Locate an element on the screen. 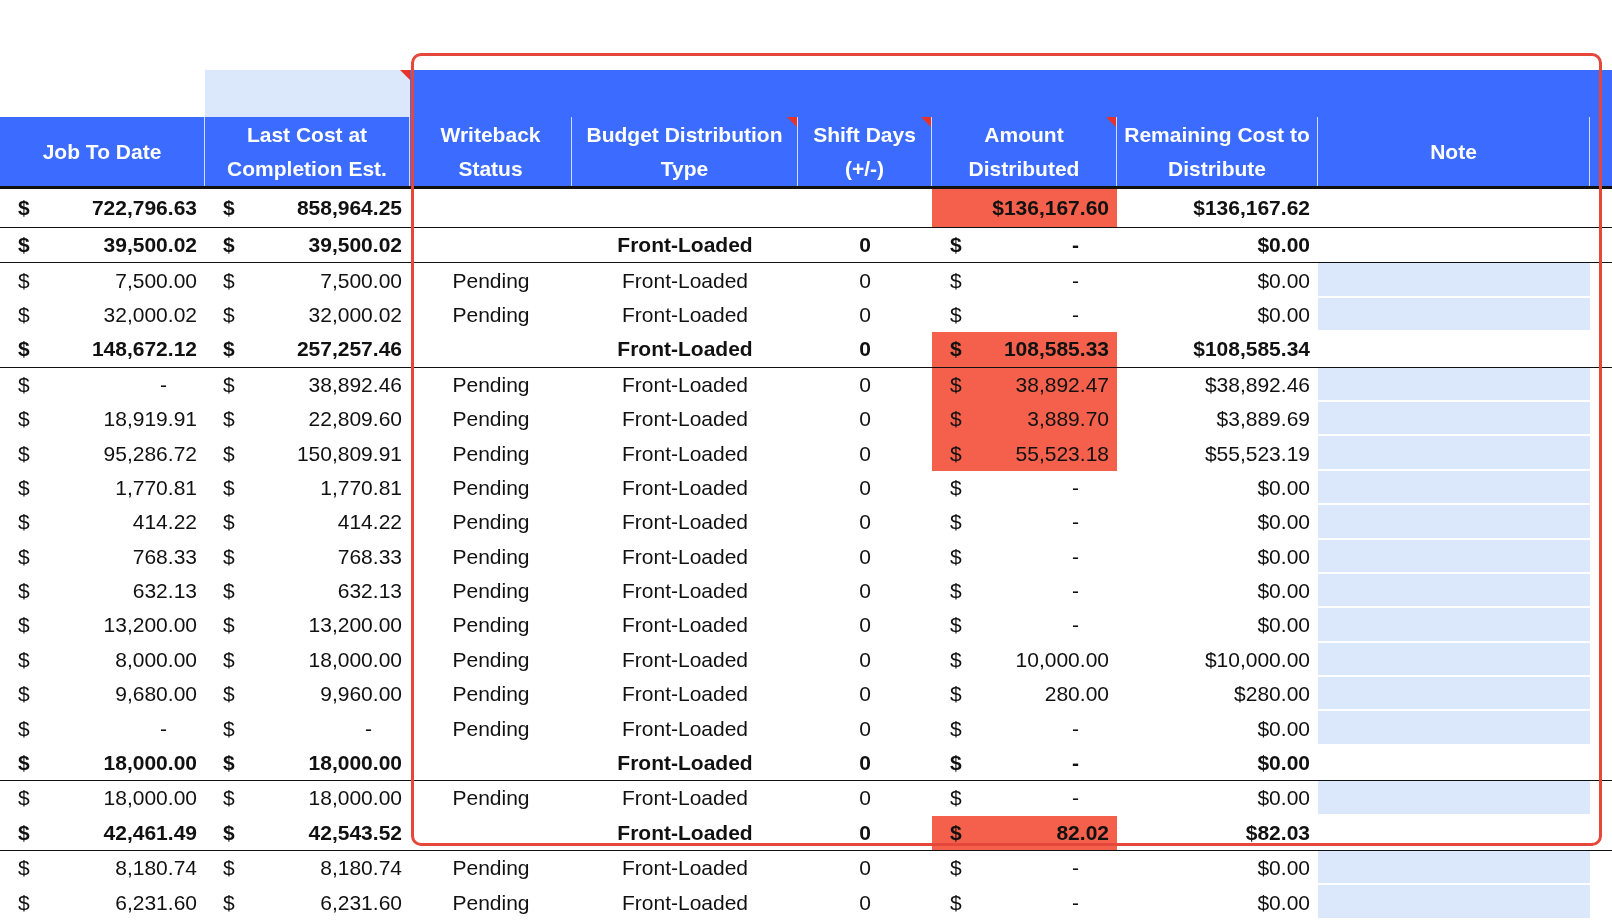 The image size is (1612, 921). cell-value: 55,523.18 is located at coordinates (1062, 453).